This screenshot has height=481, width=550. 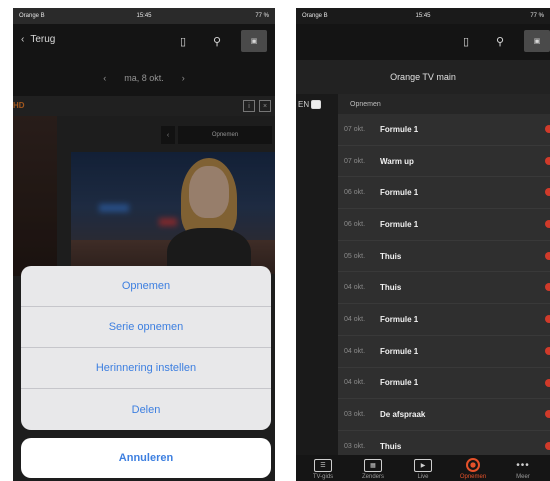 What do you see at coordinates (444, 257) in the screenshot?
I see `list-item: 05 okt. Thuis` at bounding box center [444, 257].